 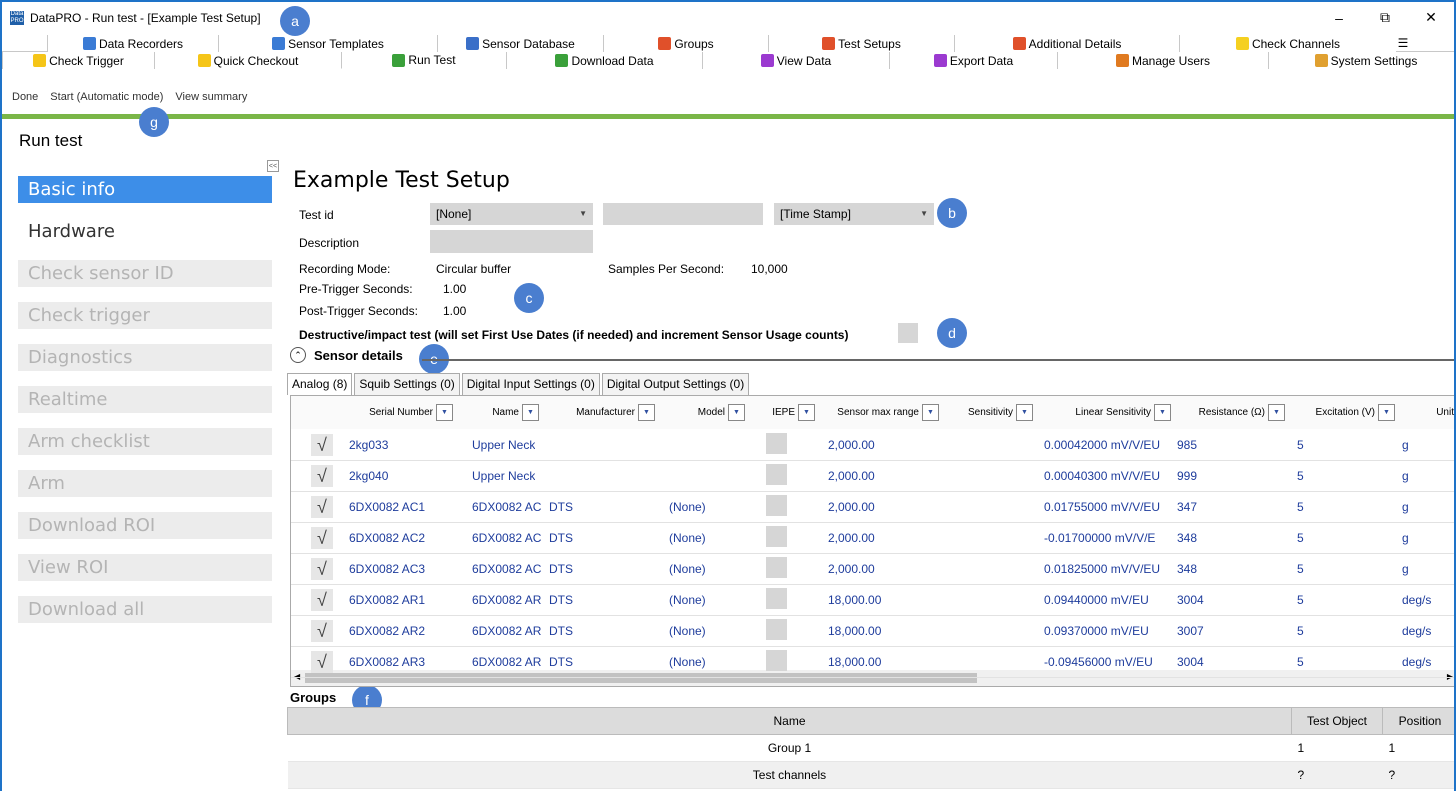 What do you see at coordinates (908, 333) in the screenshot?
I see `destructive-test-checkbox` at bounding box center [908, 333].